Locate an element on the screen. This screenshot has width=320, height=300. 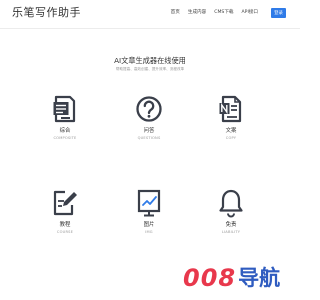
card-course: 教程 COURSE is located at coordinates (65, 211).